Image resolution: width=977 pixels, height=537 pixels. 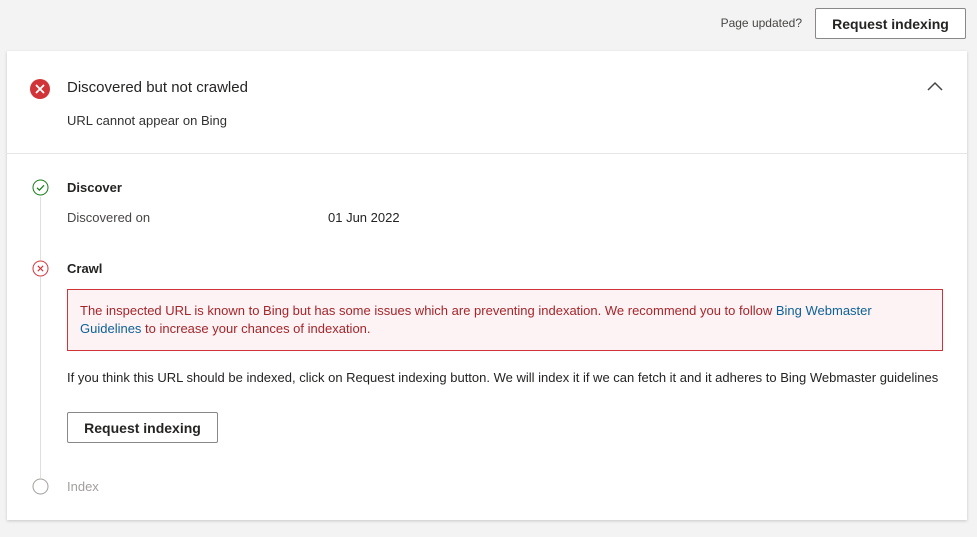 I want to click on request-indexing-inline-button: Request indexing, so click(x=142, y=427).